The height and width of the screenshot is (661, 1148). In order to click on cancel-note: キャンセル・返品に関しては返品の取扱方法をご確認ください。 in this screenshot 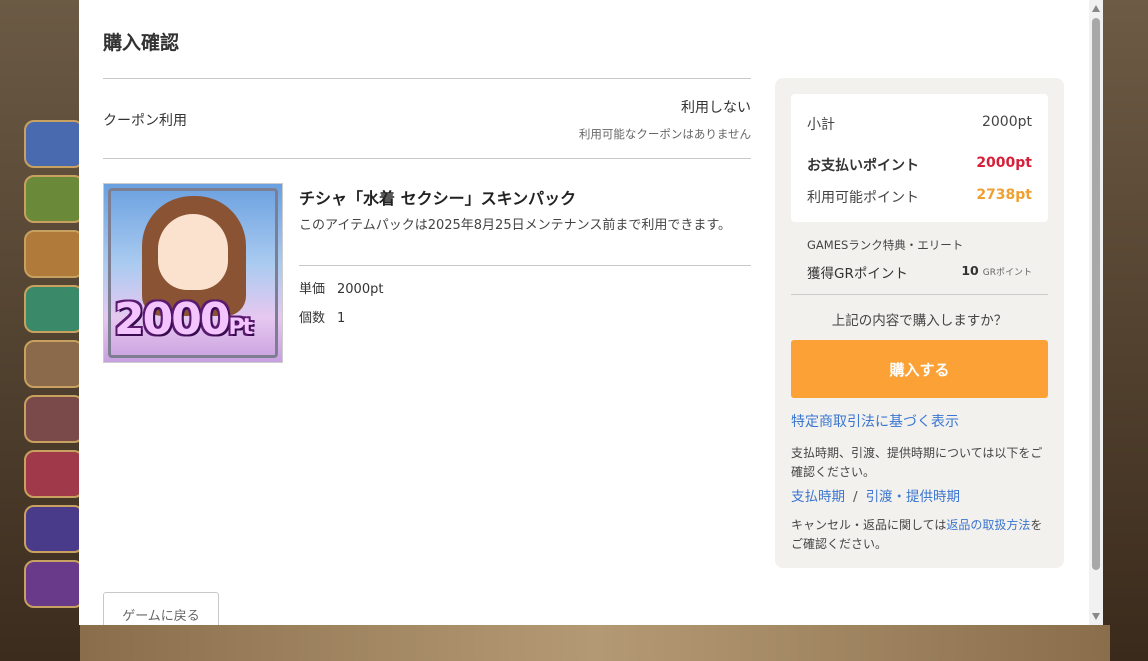, I will do `click(917, 534)`.